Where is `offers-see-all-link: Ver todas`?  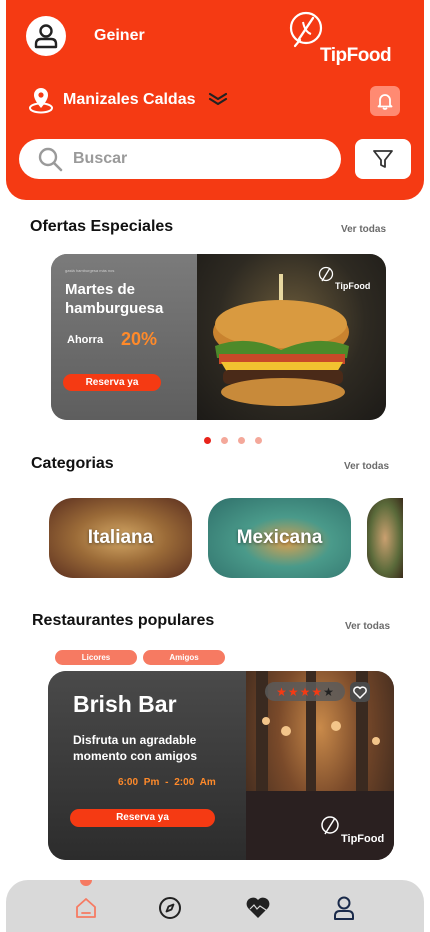
offers-see-all-link: Ver todas is located at coordinates (363, 229).